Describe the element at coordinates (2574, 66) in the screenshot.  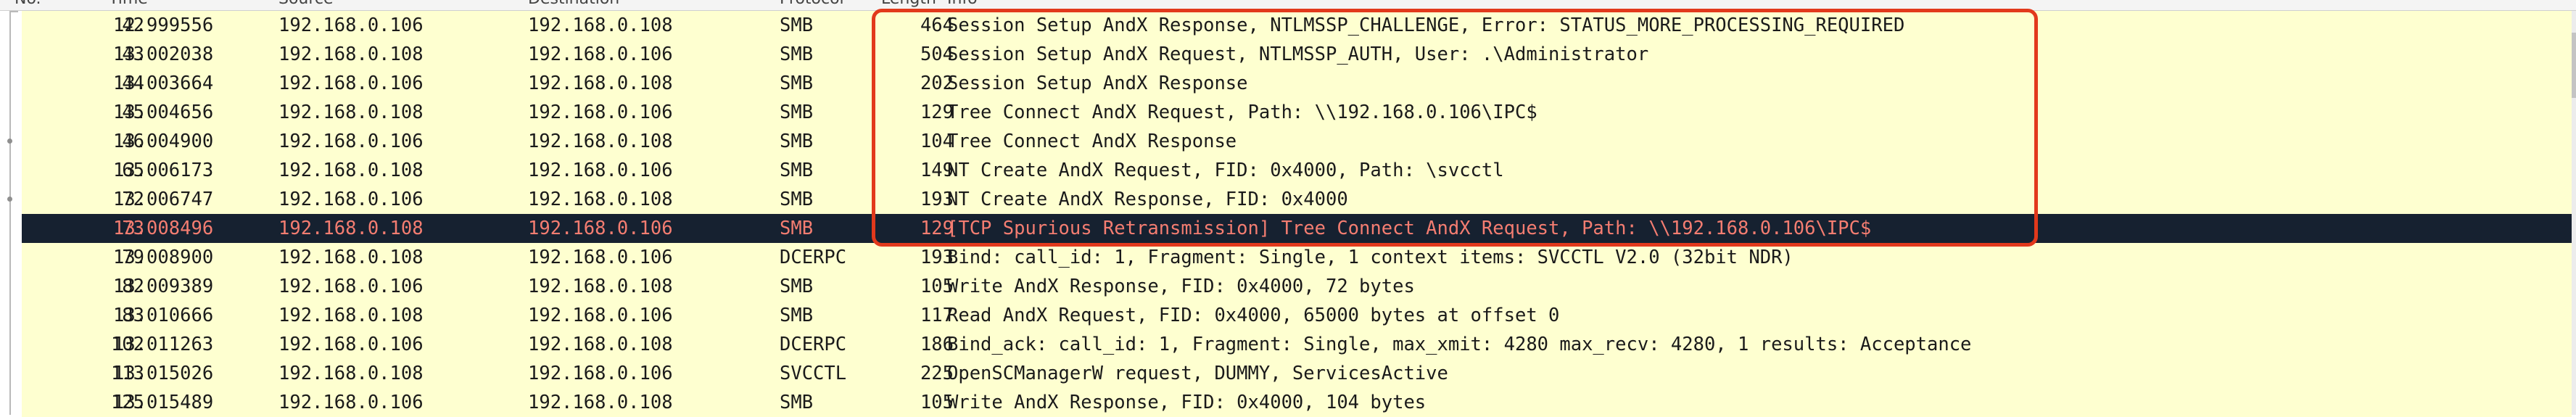
I see `scrollbar-thumb` at that location.